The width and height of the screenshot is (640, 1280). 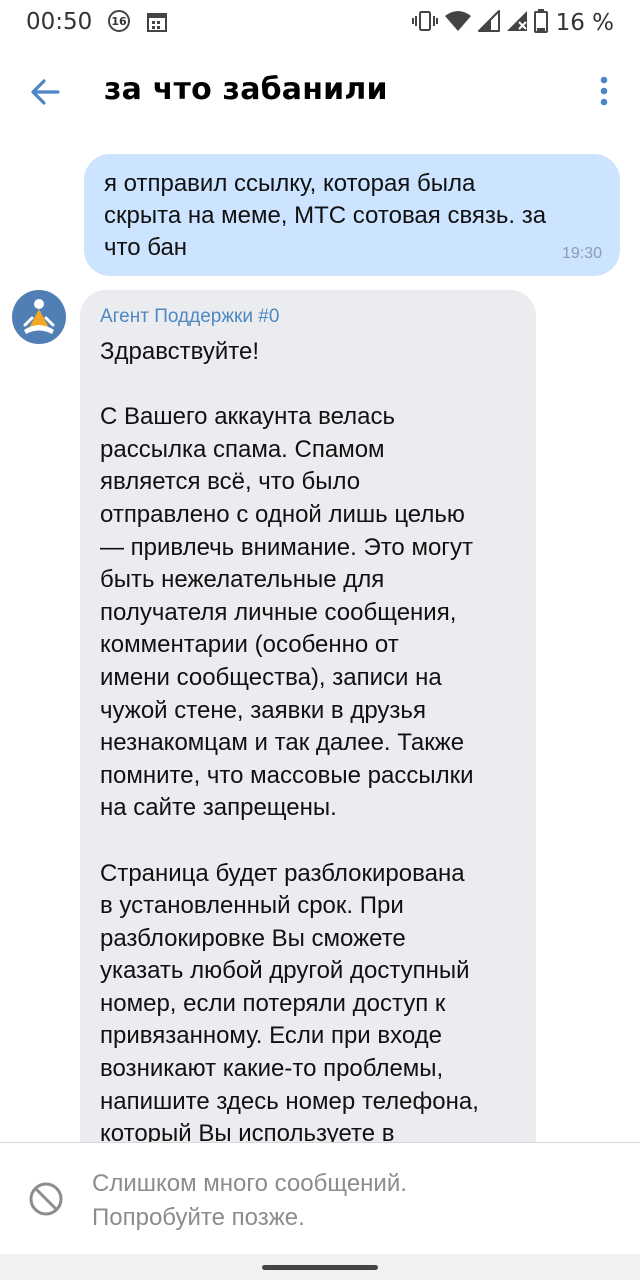 What do you see at coordinates (488, 23) in the screenshot?
I see `signal-icon` at bounding box center [488, 23].